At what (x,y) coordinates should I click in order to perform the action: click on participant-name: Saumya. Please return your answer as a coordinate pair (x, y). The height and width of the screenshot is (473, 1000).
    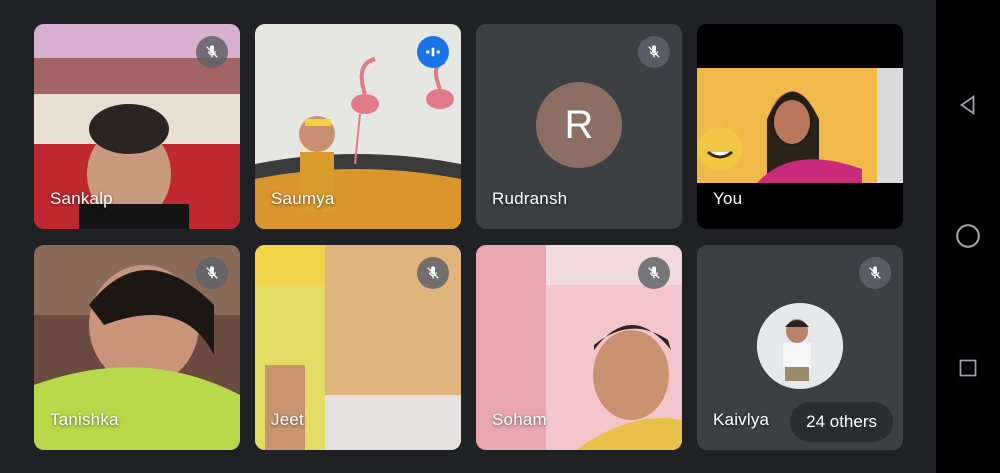
    Looking at the image, I should click on (303, 198).